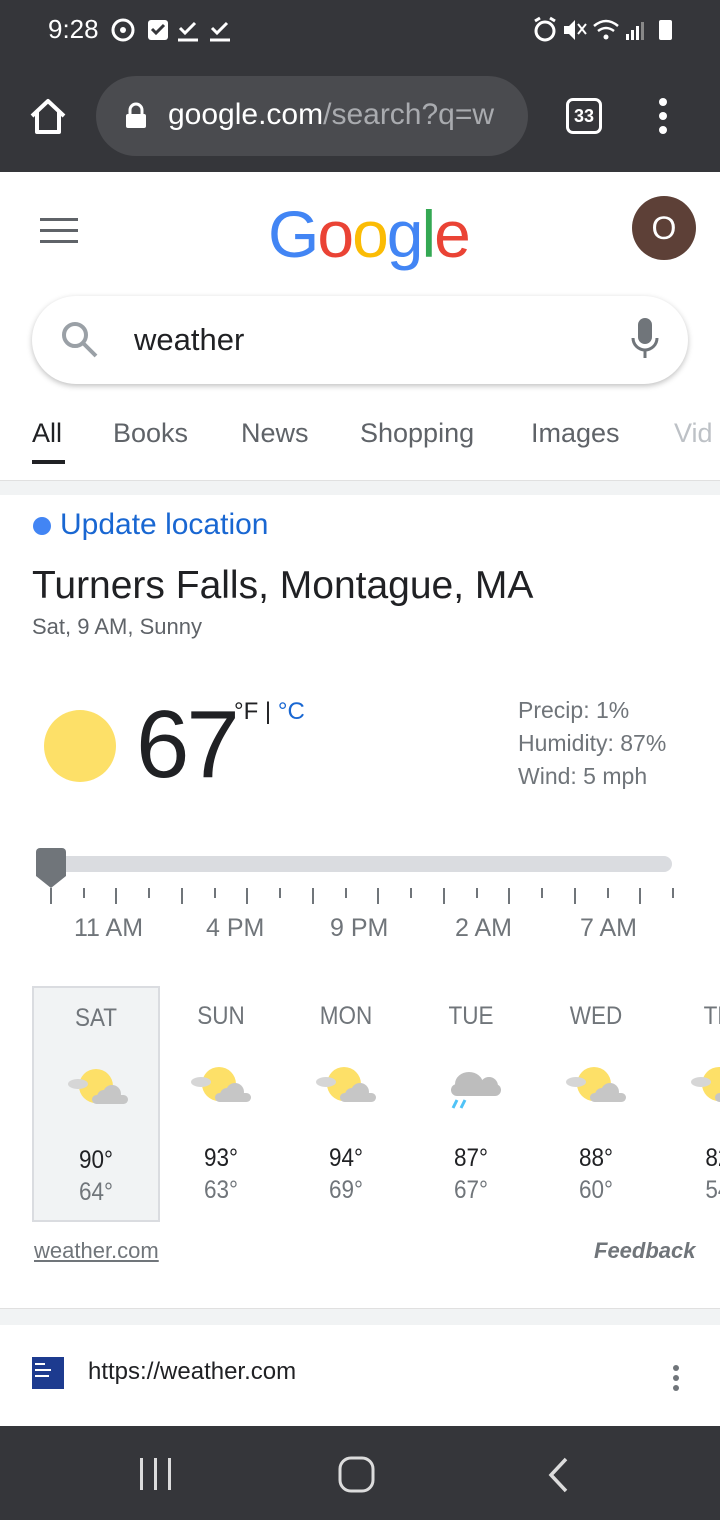 Image resolution: width=720 pixels, height=1520 pixels. Describe the element at coordinates (357, 1475) in the screenshot. I see `home-button-icon` at that location.